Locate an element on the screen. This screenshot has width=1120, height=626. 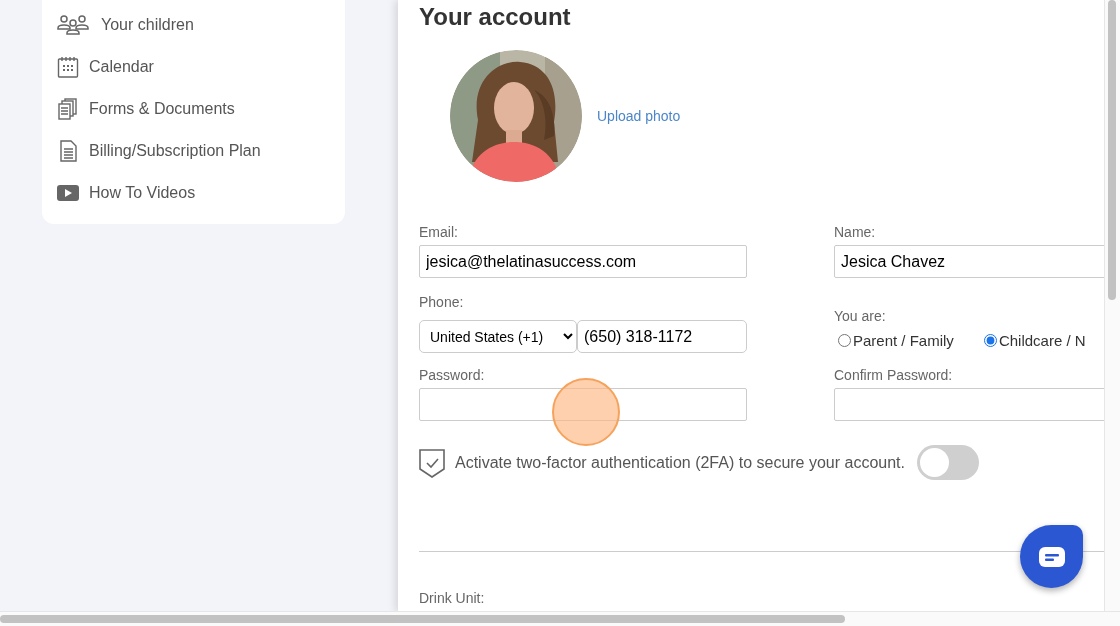
password-field is located at coordinates (583, 404).